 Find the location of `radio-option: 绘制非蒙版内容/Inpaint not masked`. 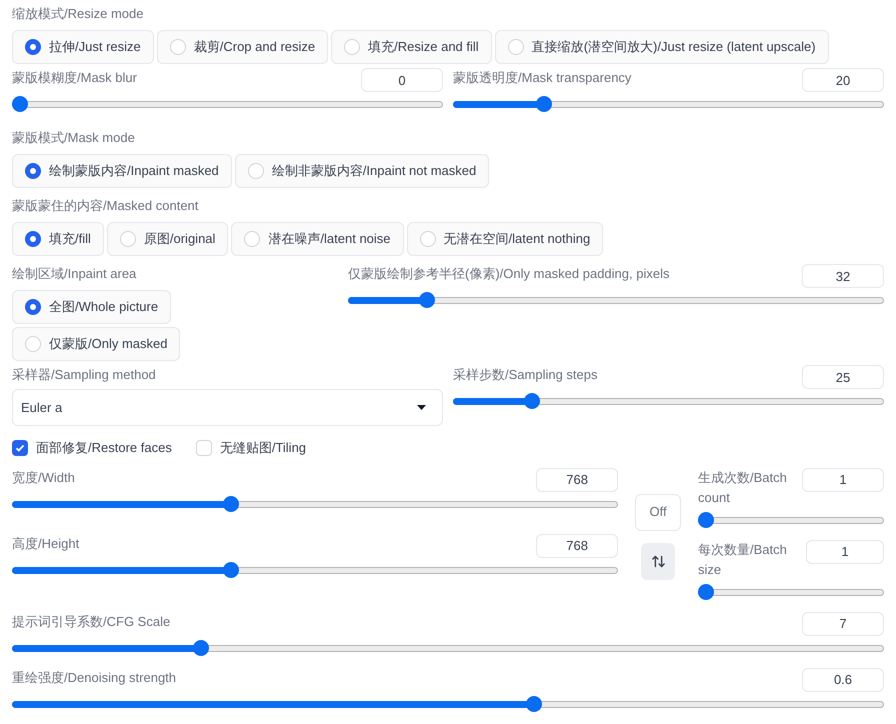

radio-option: 绘制非蒙版内容/Inpaint not masked is located at coordinates (362, 171).